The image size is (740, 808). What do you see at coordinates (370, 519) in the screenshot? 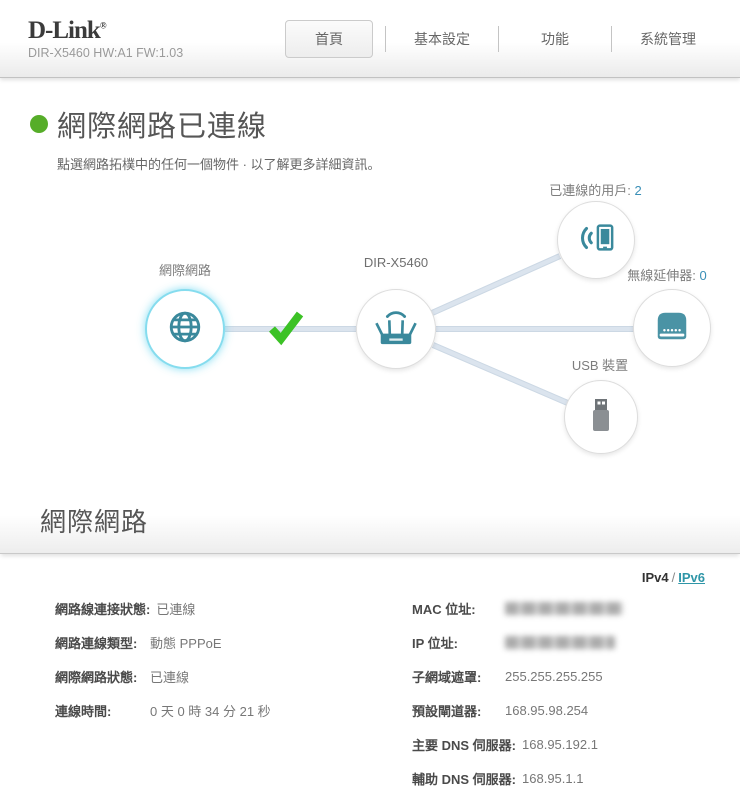
I see `section-header: 網際網路` at bounding box center [370, 519].